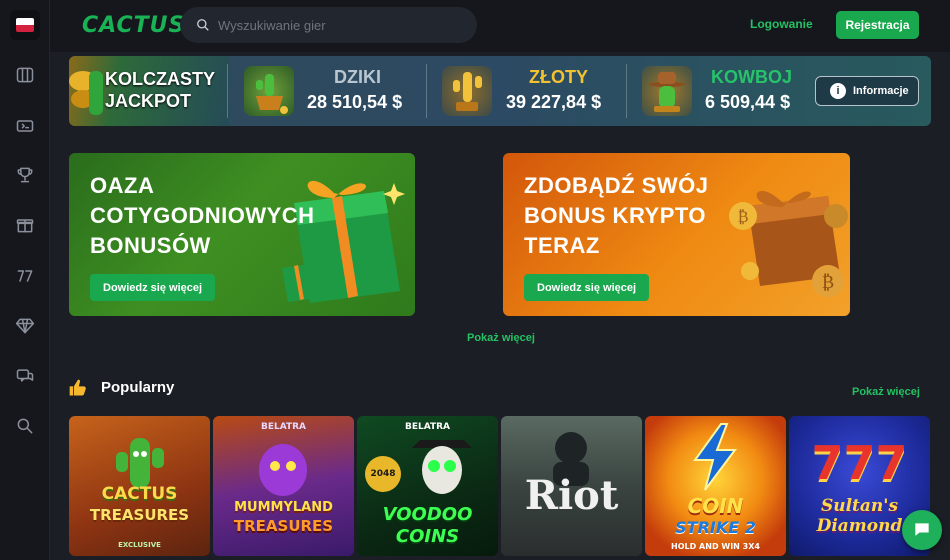 This screenshot has height=560, width=950. I want to click on game-tile-voodoo-coins: BELATRA 2048 VOODOO COINS, so click(427, 486).